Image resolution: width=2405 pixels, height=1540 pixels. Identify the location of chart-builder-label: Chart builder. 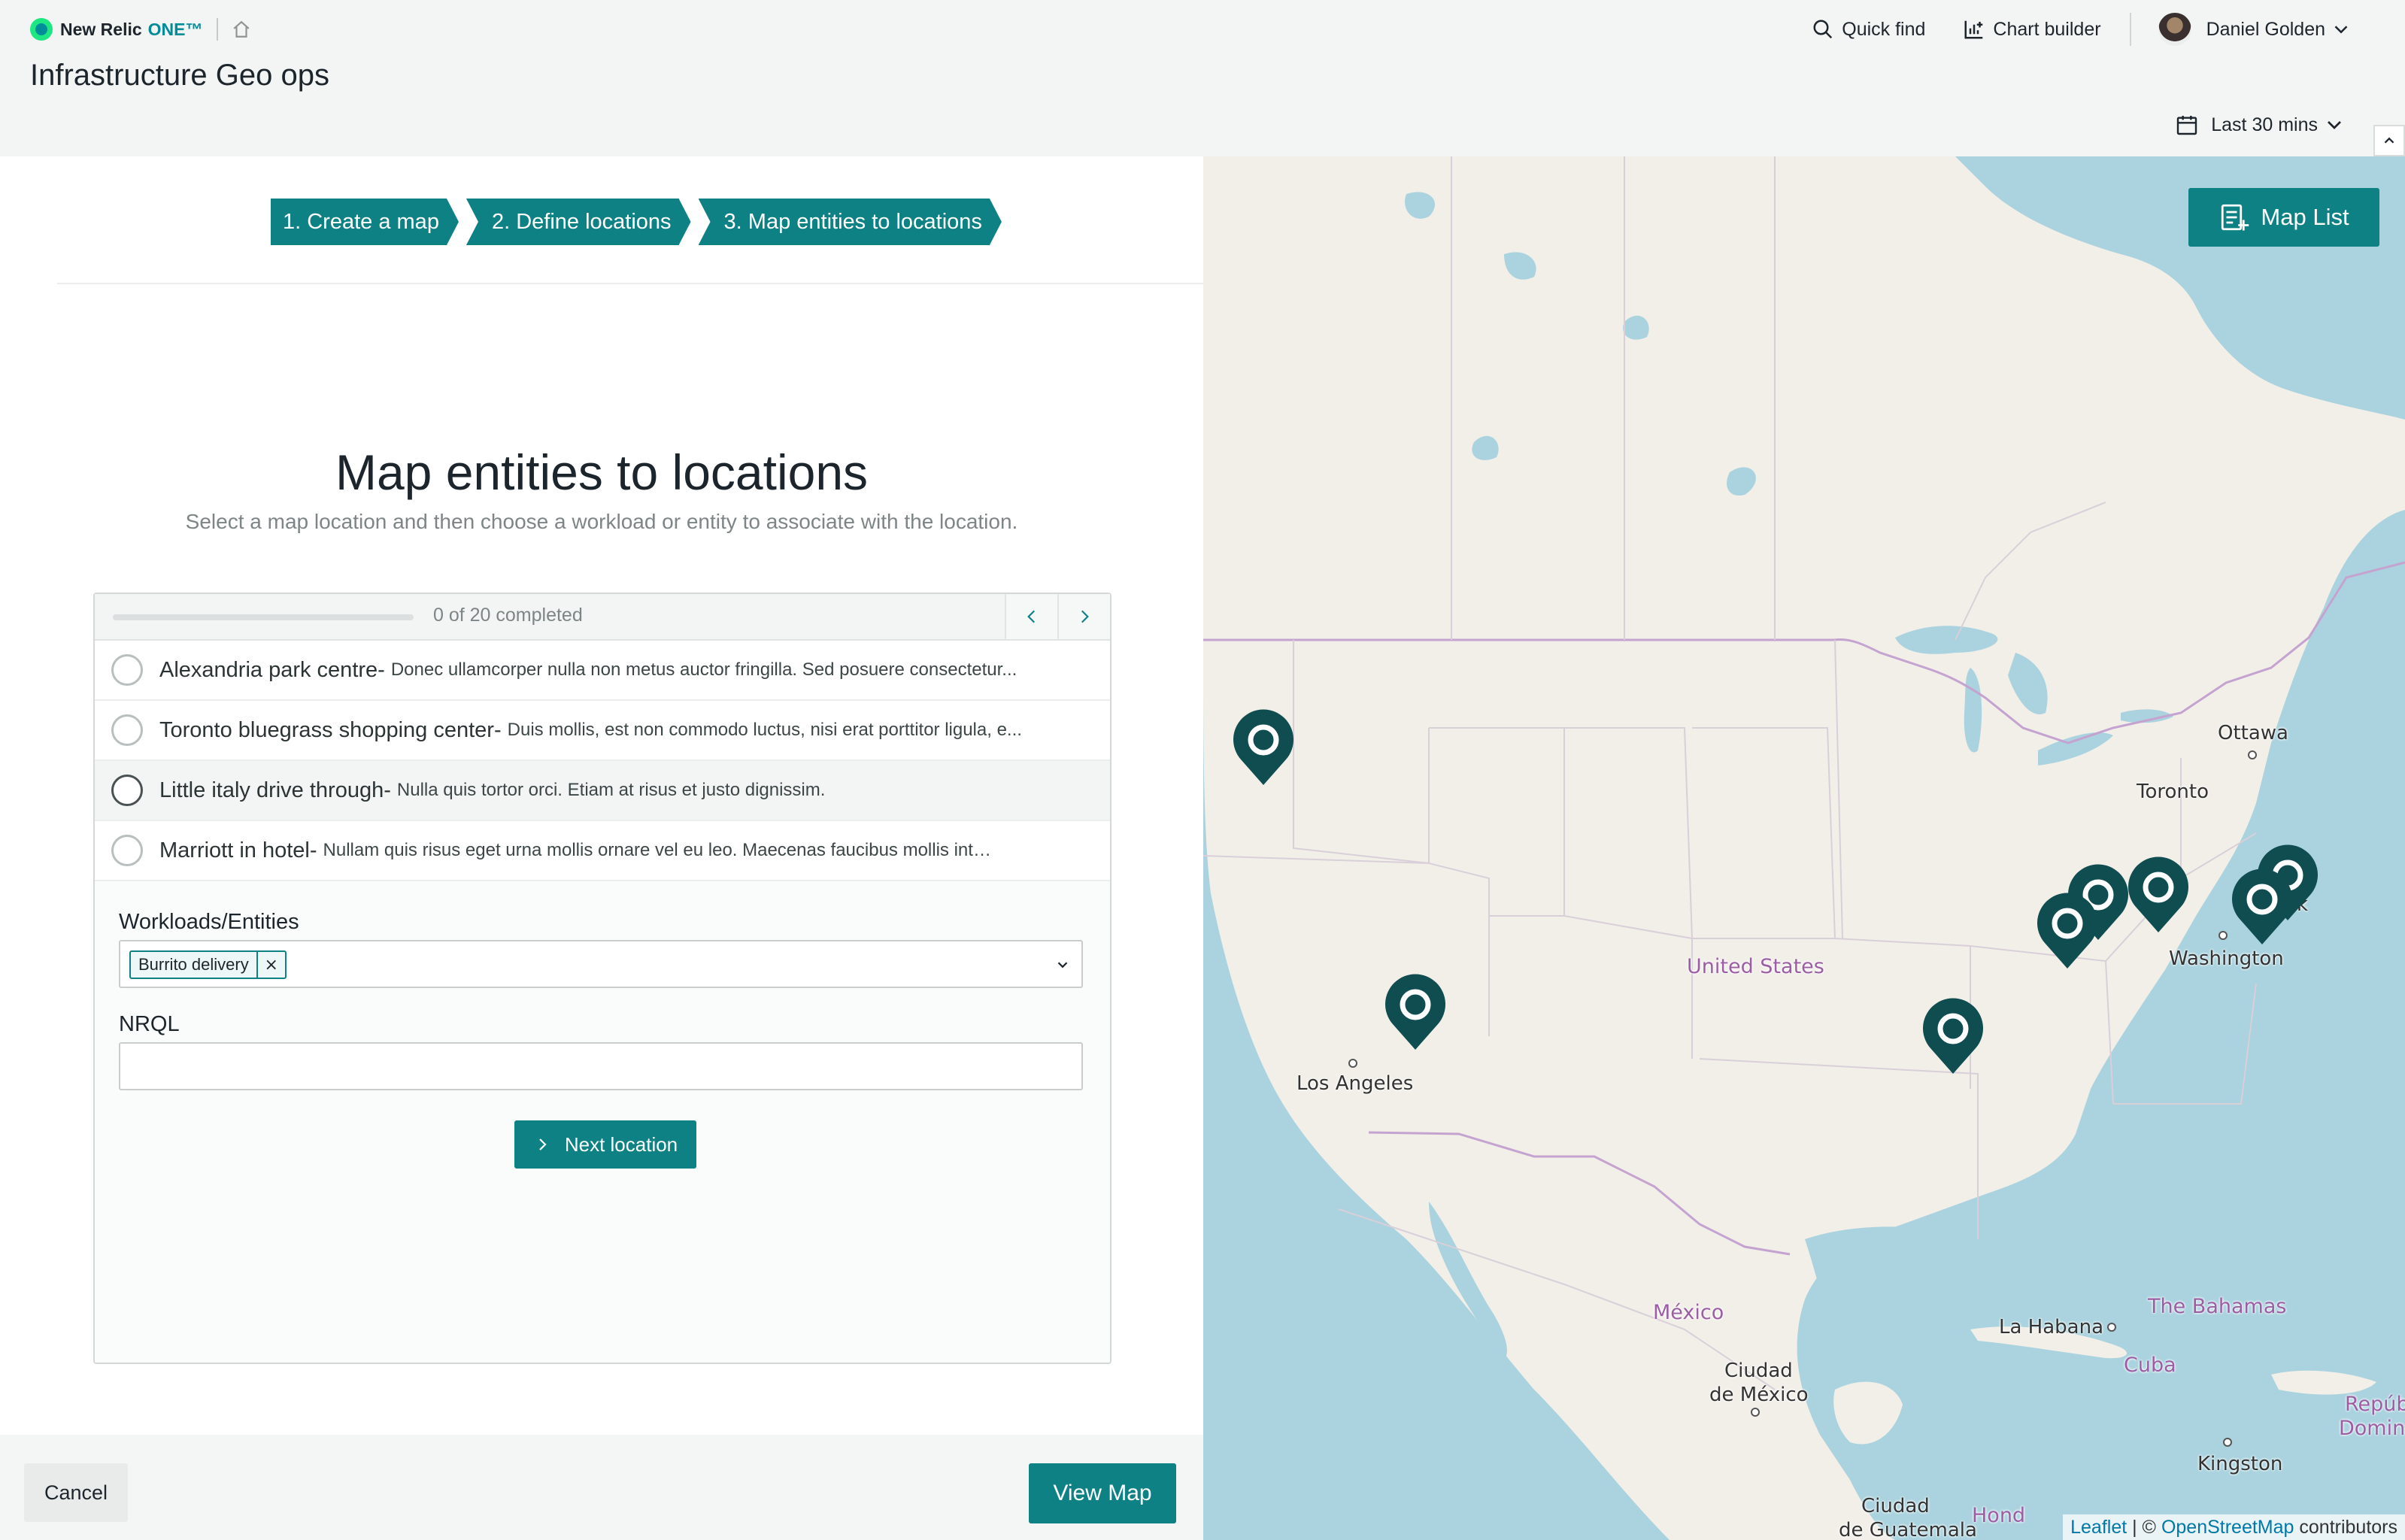
(2047, 29).